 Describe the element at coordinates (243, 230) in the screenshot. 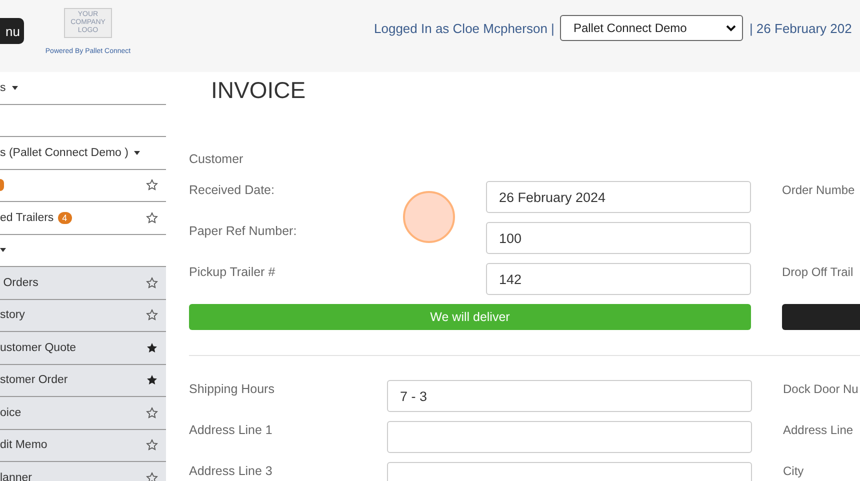

I see `field-label: Paper Ref Number:` at that location.